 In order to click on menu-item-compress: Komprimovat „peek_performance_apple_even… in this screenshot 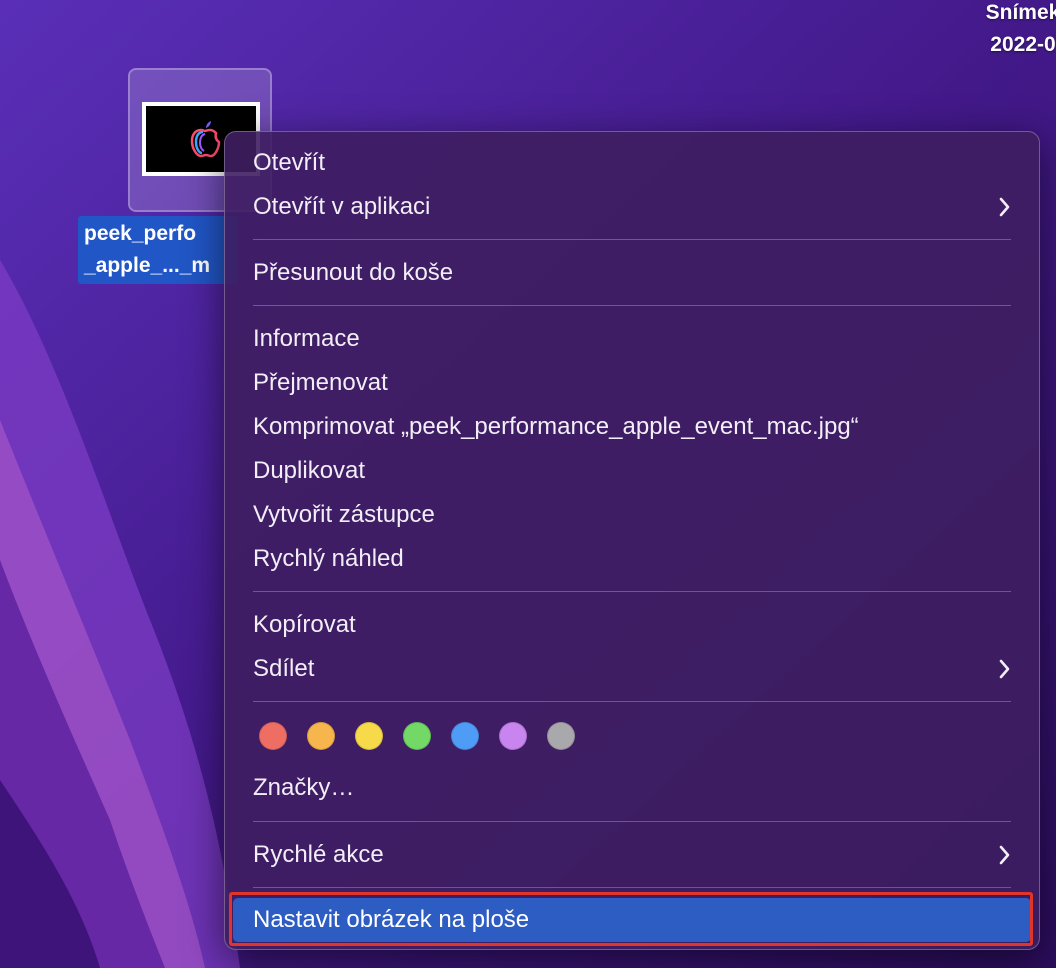, I will do `click(632, 427)`.